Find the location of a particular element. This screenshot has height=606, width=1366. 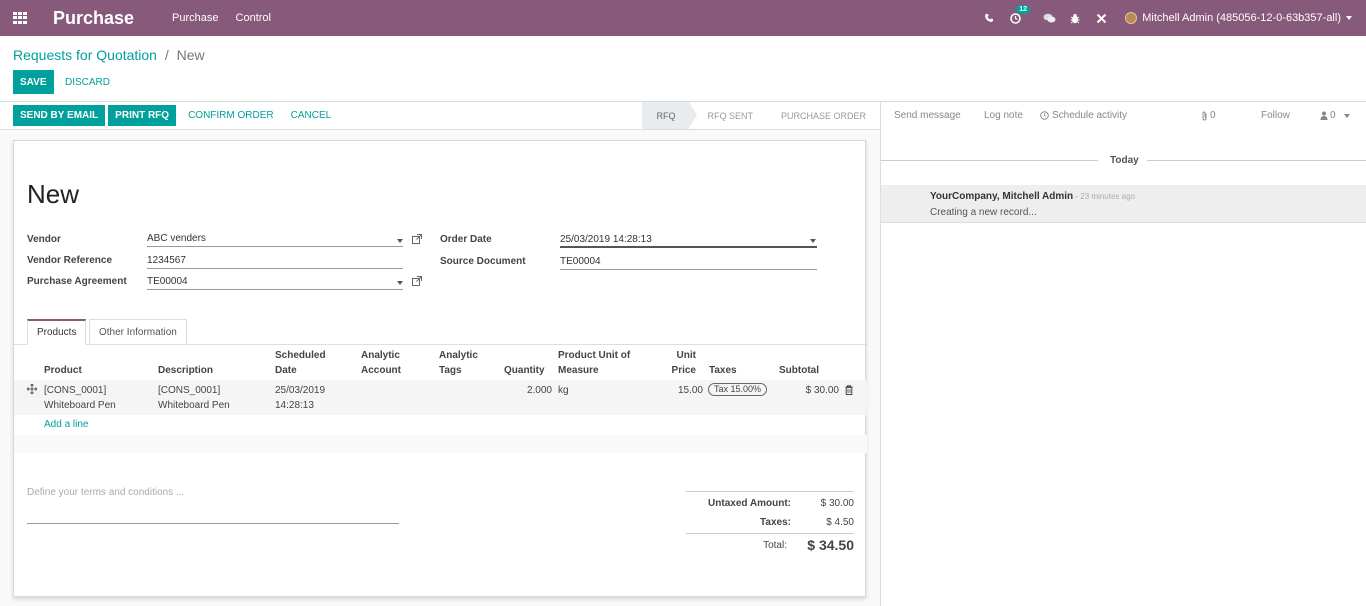

menu-item-purchase: Purchase is located at coordinates (195, 18).